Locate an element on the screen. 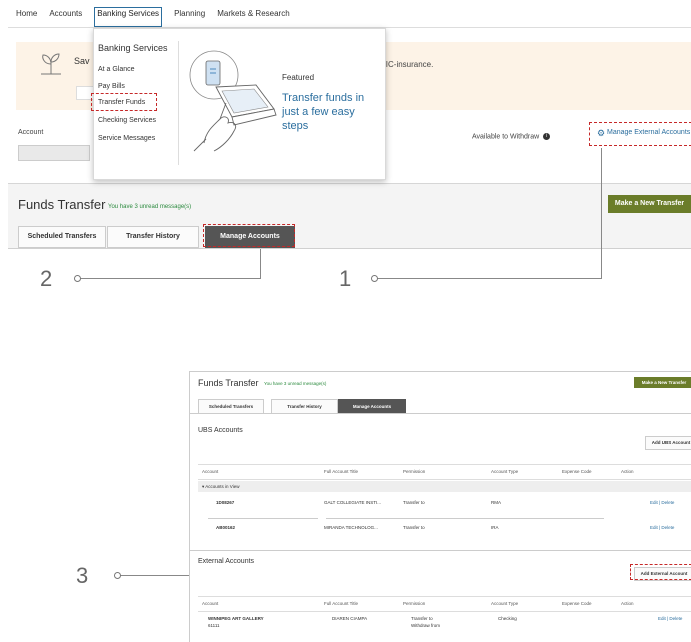  callout-3-dot is located at coordinates (117, 575).